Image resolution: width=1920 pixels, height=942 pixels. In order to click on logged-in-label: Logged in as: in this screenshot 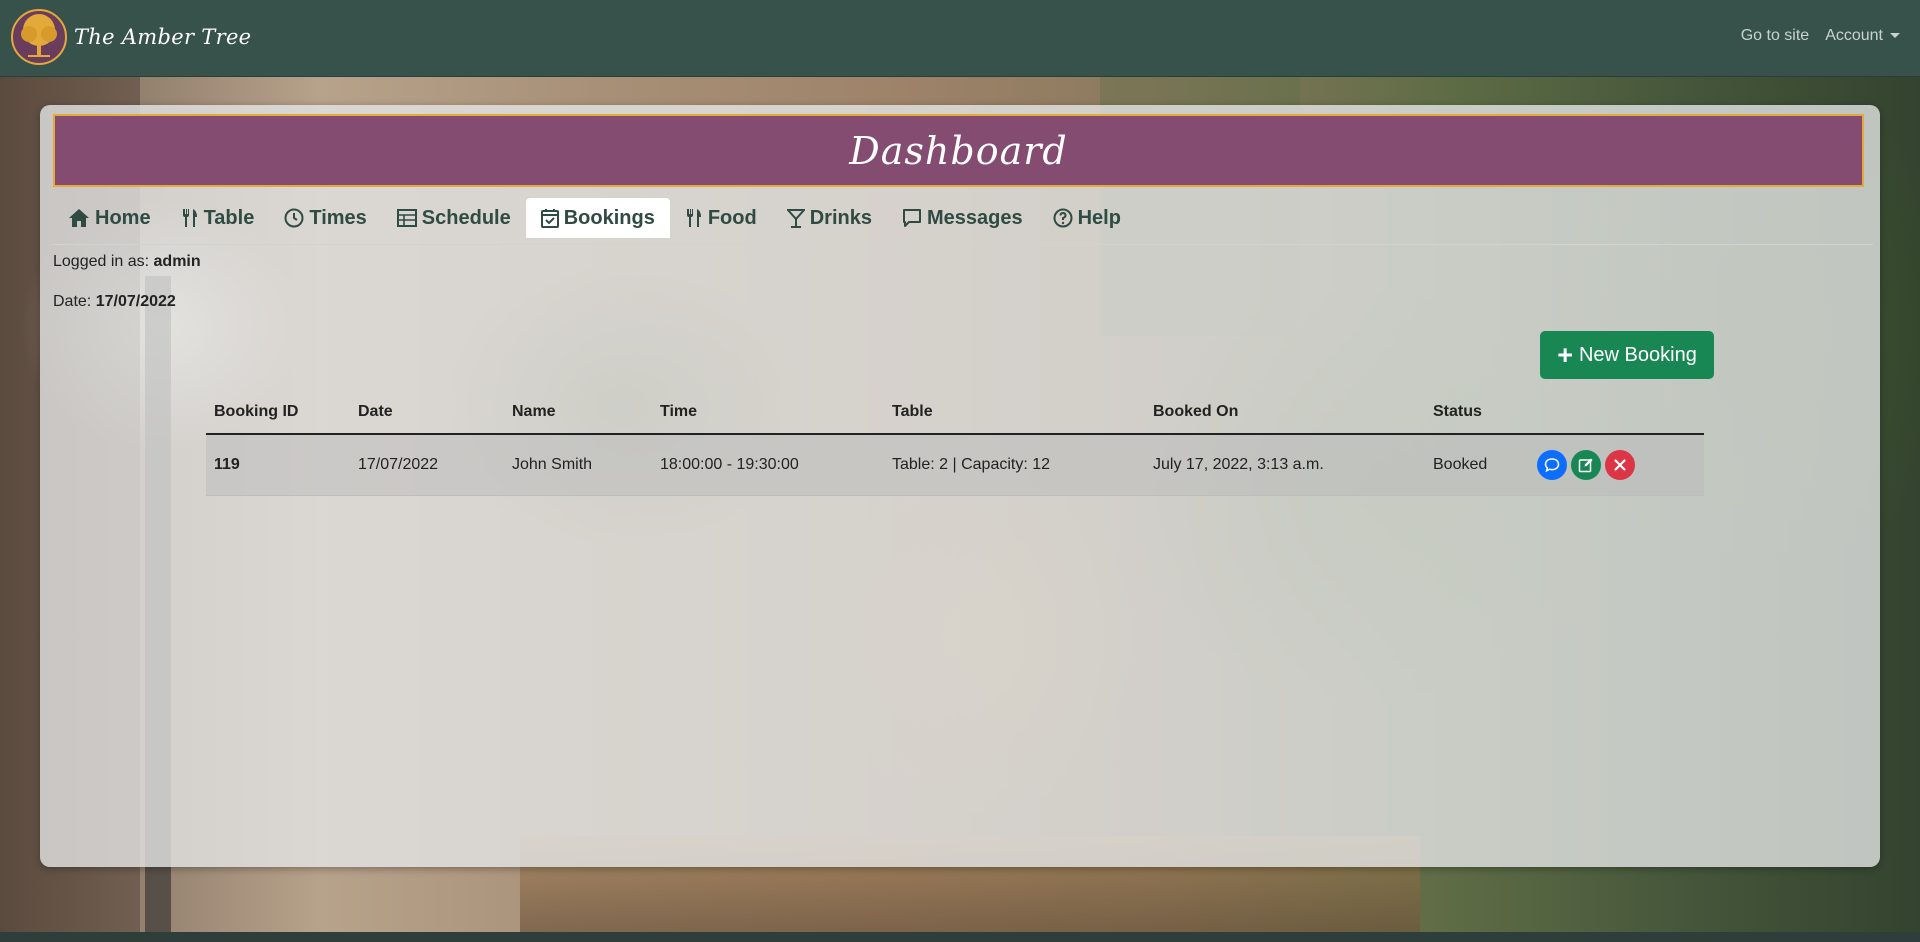, I will do `click(101, 261)`.